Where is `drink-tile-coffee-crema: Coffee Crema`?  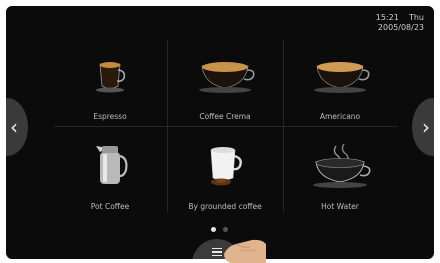 drink-tile-coffee-crema: Coffee Crema is located at coordinates (225, 88).